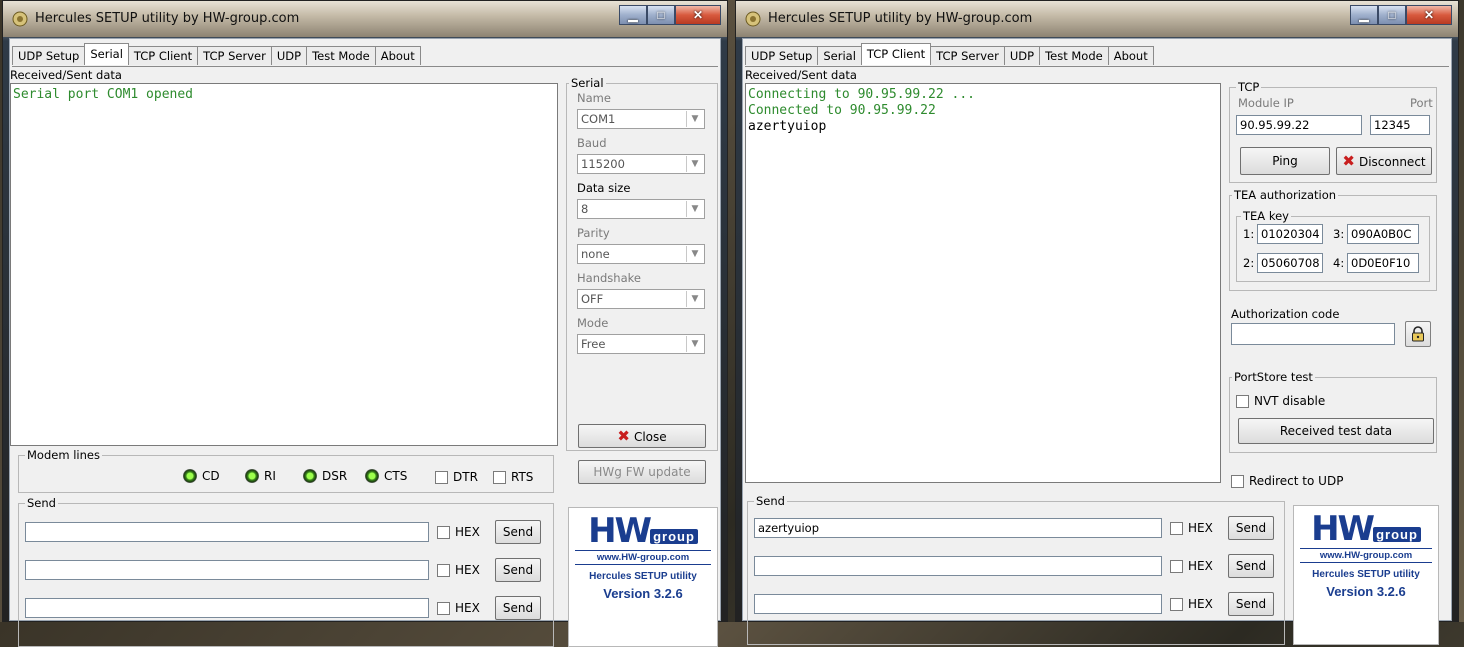 The height and width of the screenshot is (647, 1464). I want to click on dsr-led: DSR, so click(325, 476).